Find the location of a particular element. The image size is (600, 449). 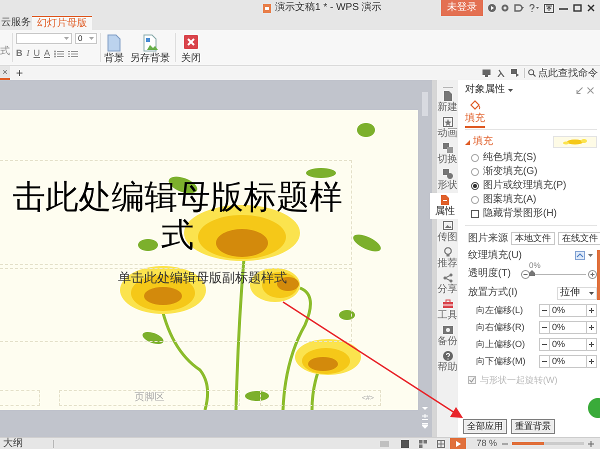

sidebar-item: 推荐 is located at coordinates (447, 258).